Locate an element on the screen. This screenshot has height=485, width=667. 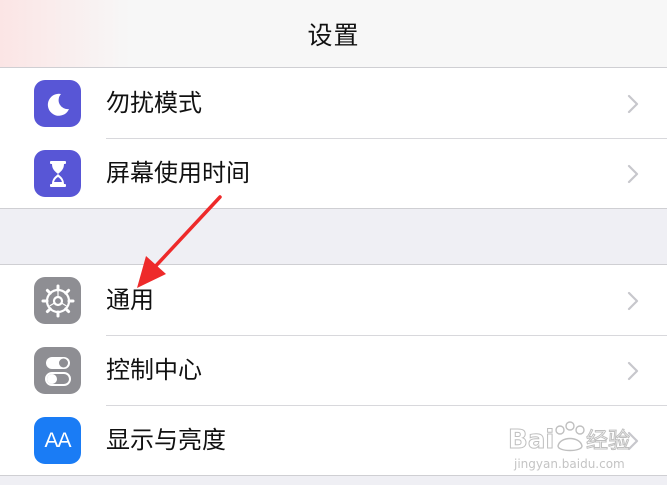
page-title: 设置 is located at coordinates (333, 35).